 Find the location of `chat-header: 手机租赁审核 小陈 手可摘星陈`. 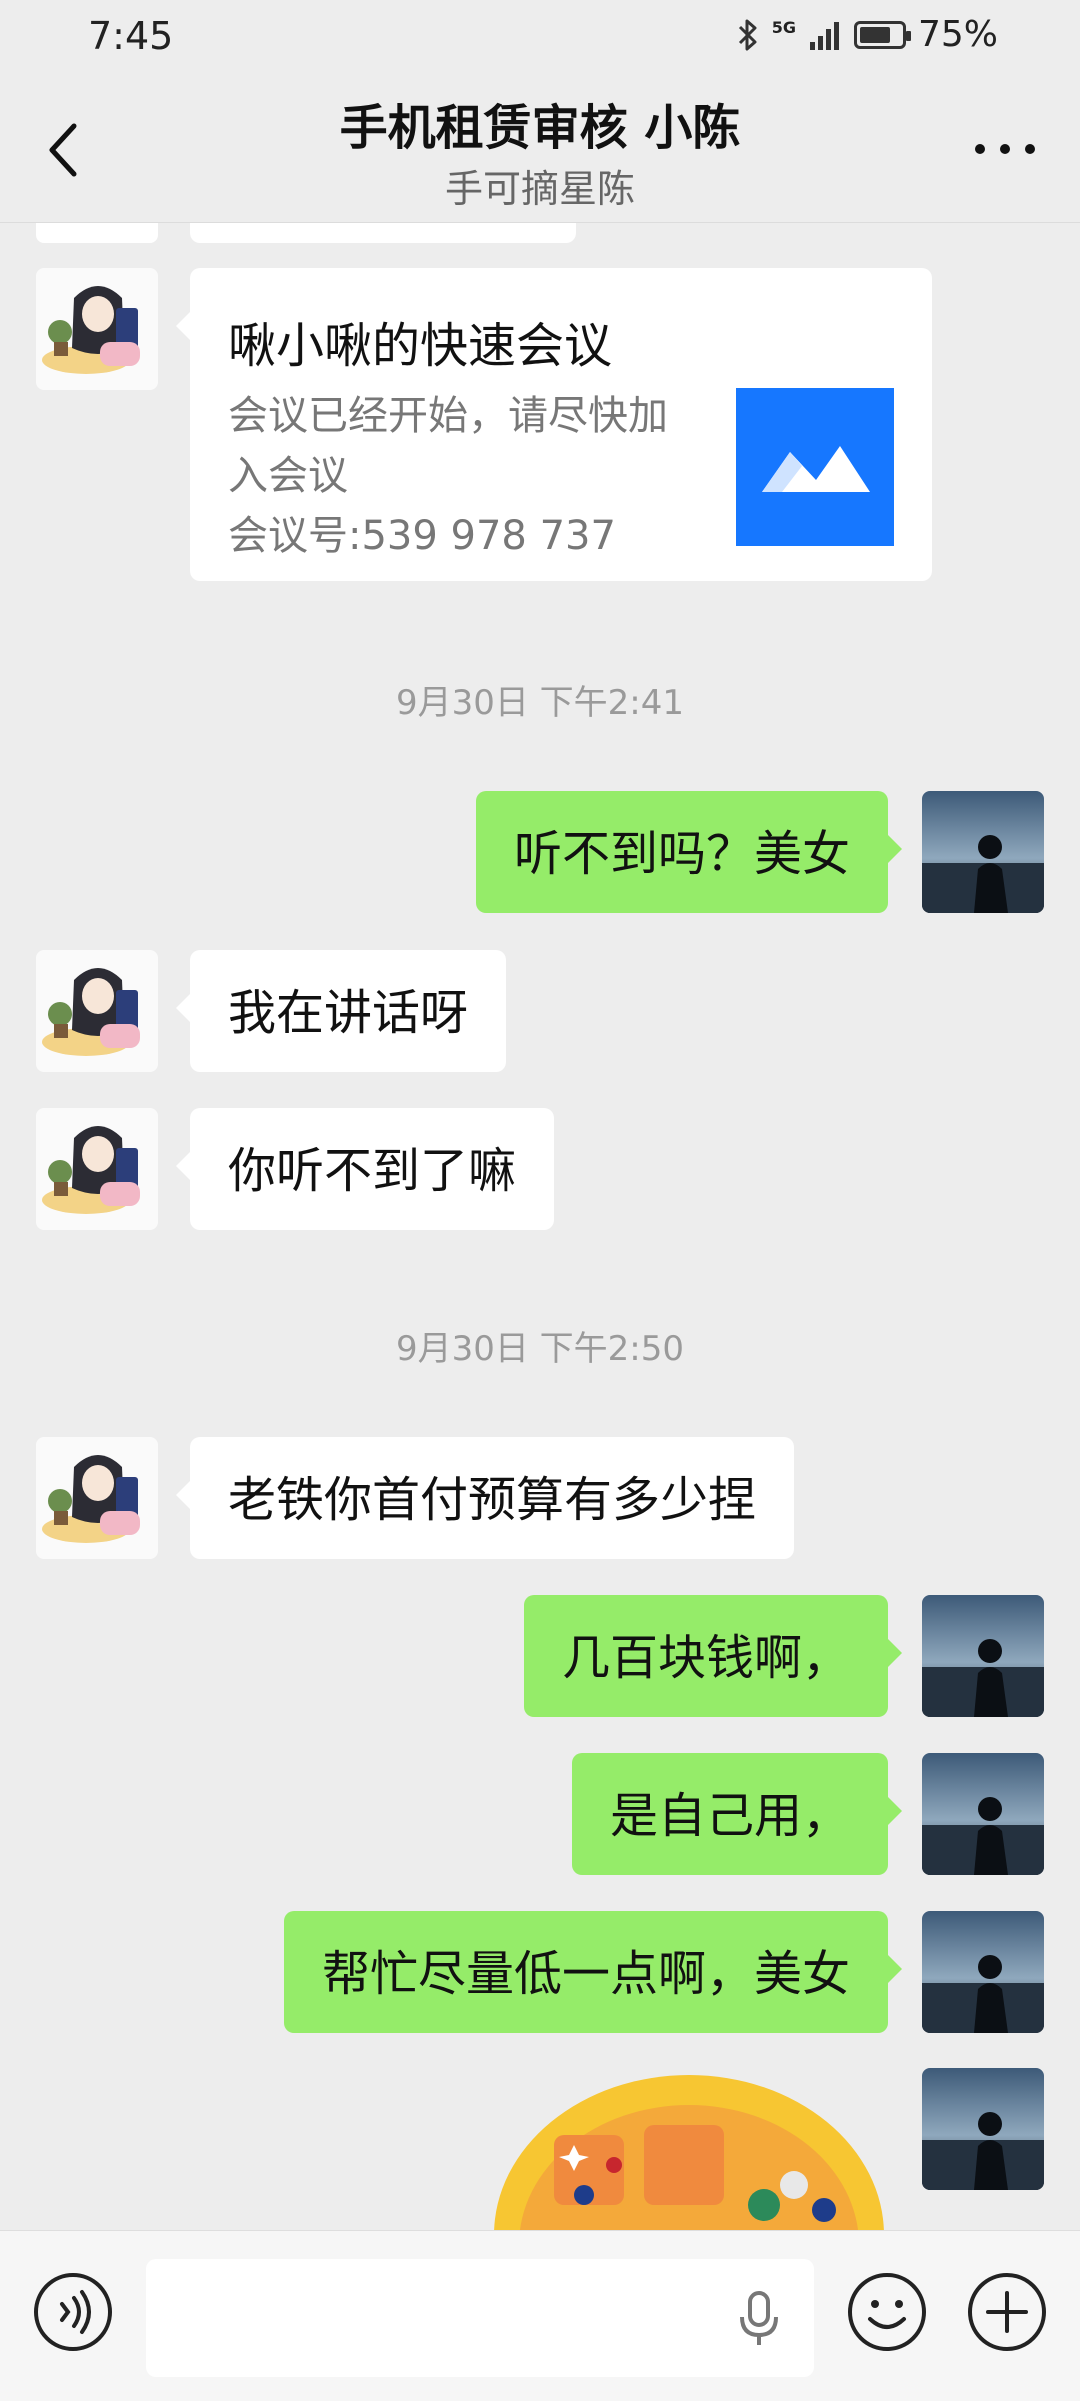

chat-header: 手机租赁审核 小陈 手可摘星陈 is located at coordinates (540, 151).